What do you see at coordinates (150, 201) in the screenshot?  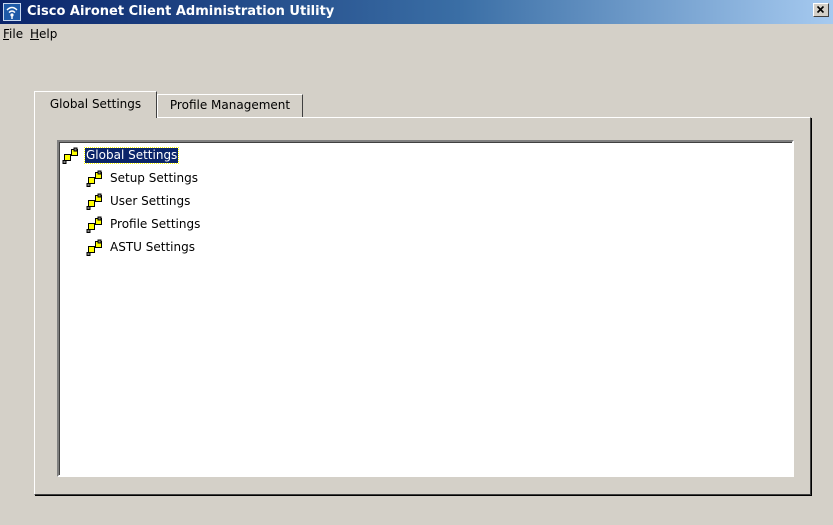 I see `tree-label: User Settings` at bounding box center [150, 201].